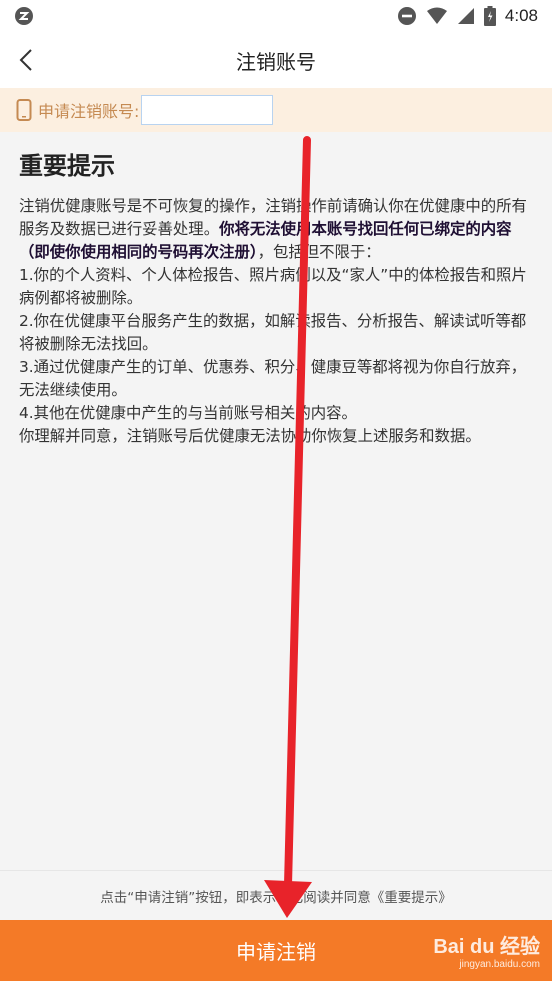  Describe the element at coordinates (521, 15) in the screenshot. I see `status-time: 4:08` at that location.